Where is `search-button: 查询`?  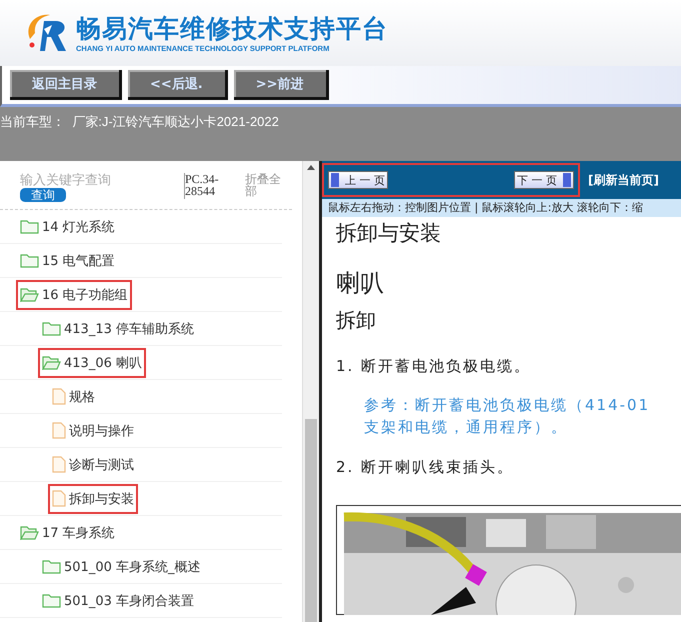 search-button: 查询 is located at coordinates (43, 195).